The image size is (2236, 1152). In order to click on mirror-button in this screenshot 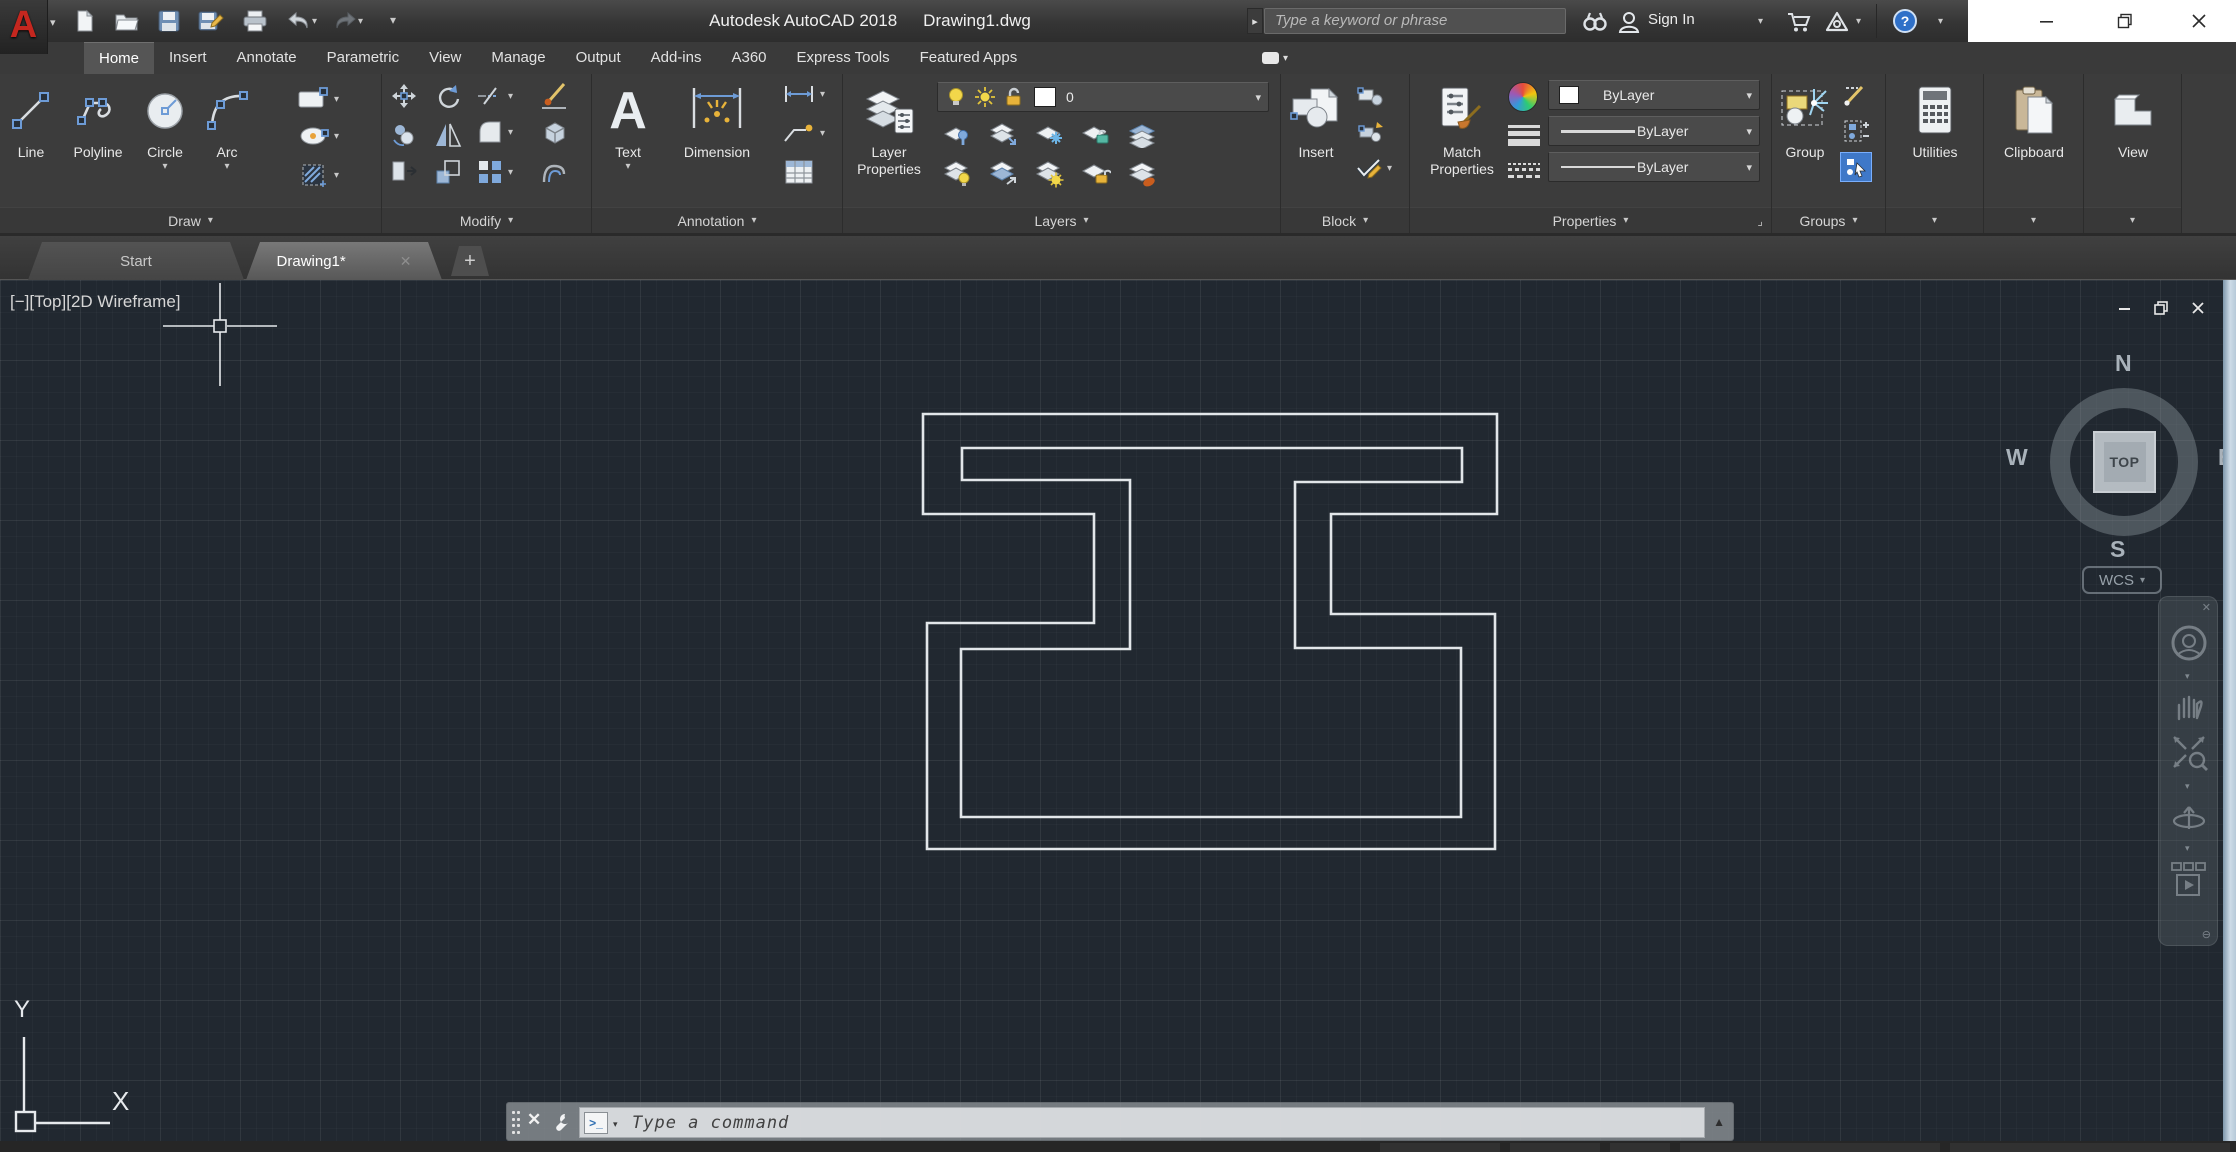, I will do `click(448, 134)`.